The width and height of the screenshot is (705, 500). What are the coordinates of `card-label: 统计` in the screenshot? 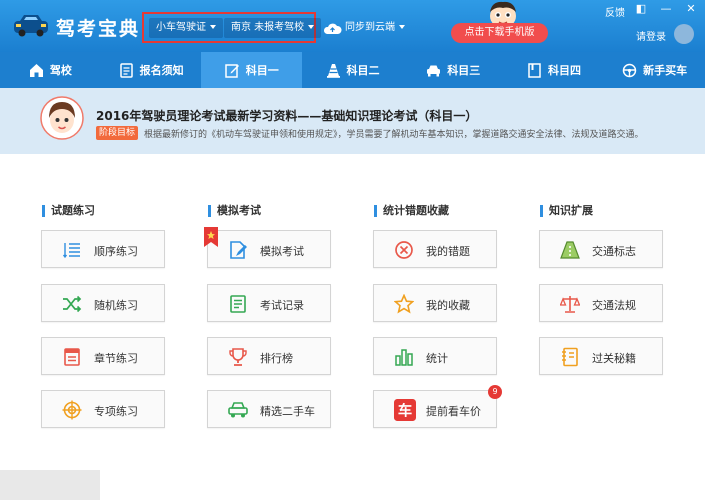 It's located at (437, 358).